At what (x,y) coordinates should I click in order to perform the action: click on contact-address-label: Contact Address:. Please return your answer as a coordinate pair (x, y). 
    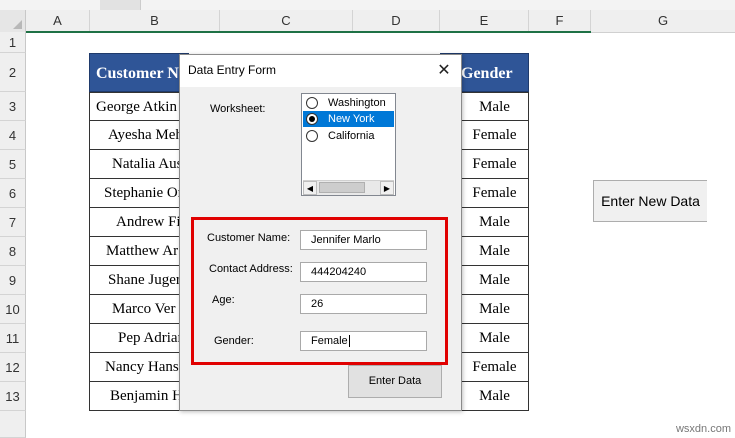
    Looking at the image, I should click on (251, 269).